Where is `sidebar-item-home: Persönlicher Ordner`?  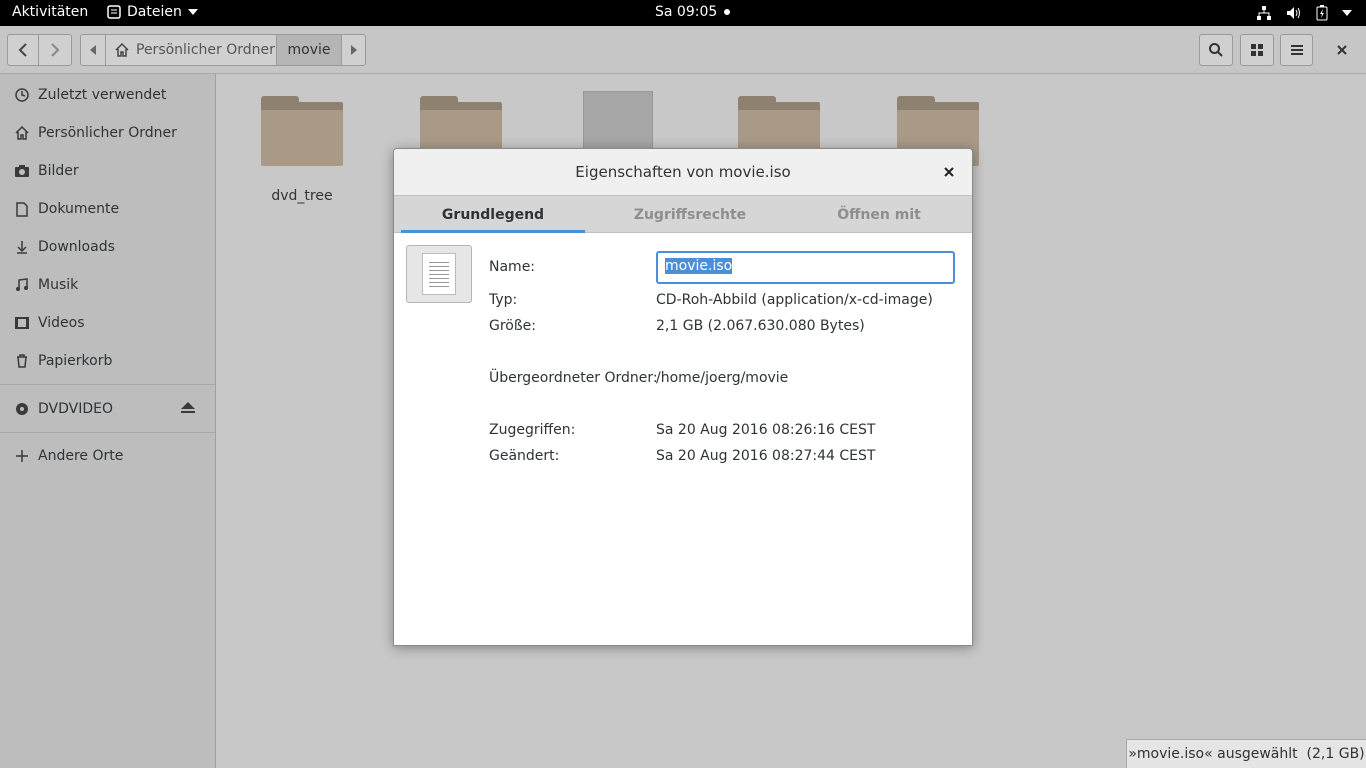 sidebar-item-home: Persönlicher Ordner is located at coordinates (107, 133).